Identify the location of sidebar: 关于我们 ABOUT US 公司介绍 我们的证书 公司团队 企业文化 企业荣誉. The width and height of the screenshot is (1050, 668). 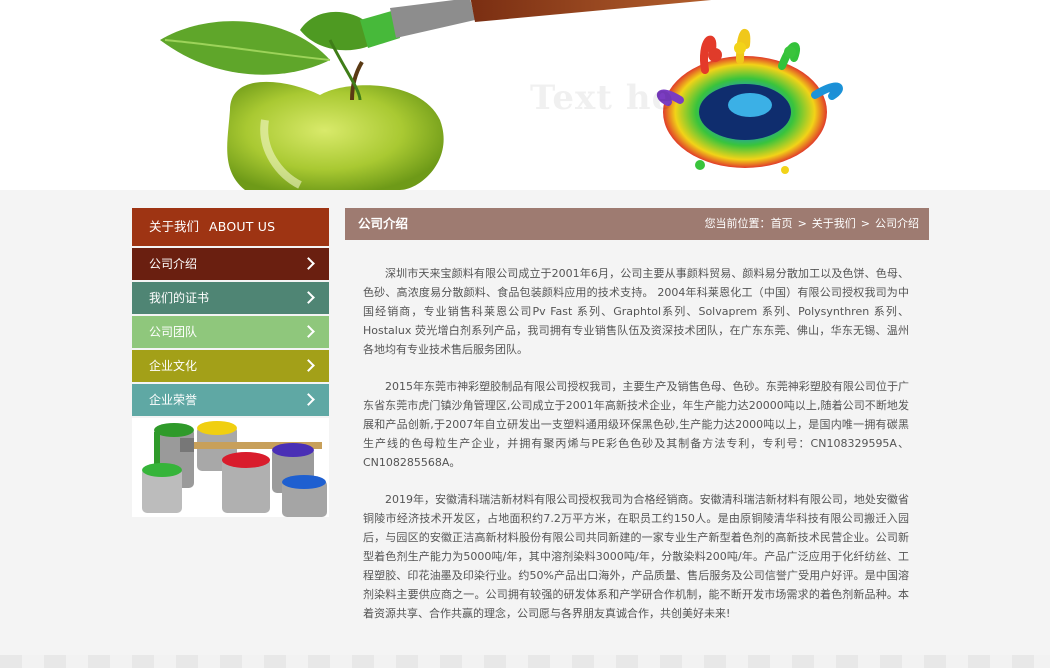
(230, 362).